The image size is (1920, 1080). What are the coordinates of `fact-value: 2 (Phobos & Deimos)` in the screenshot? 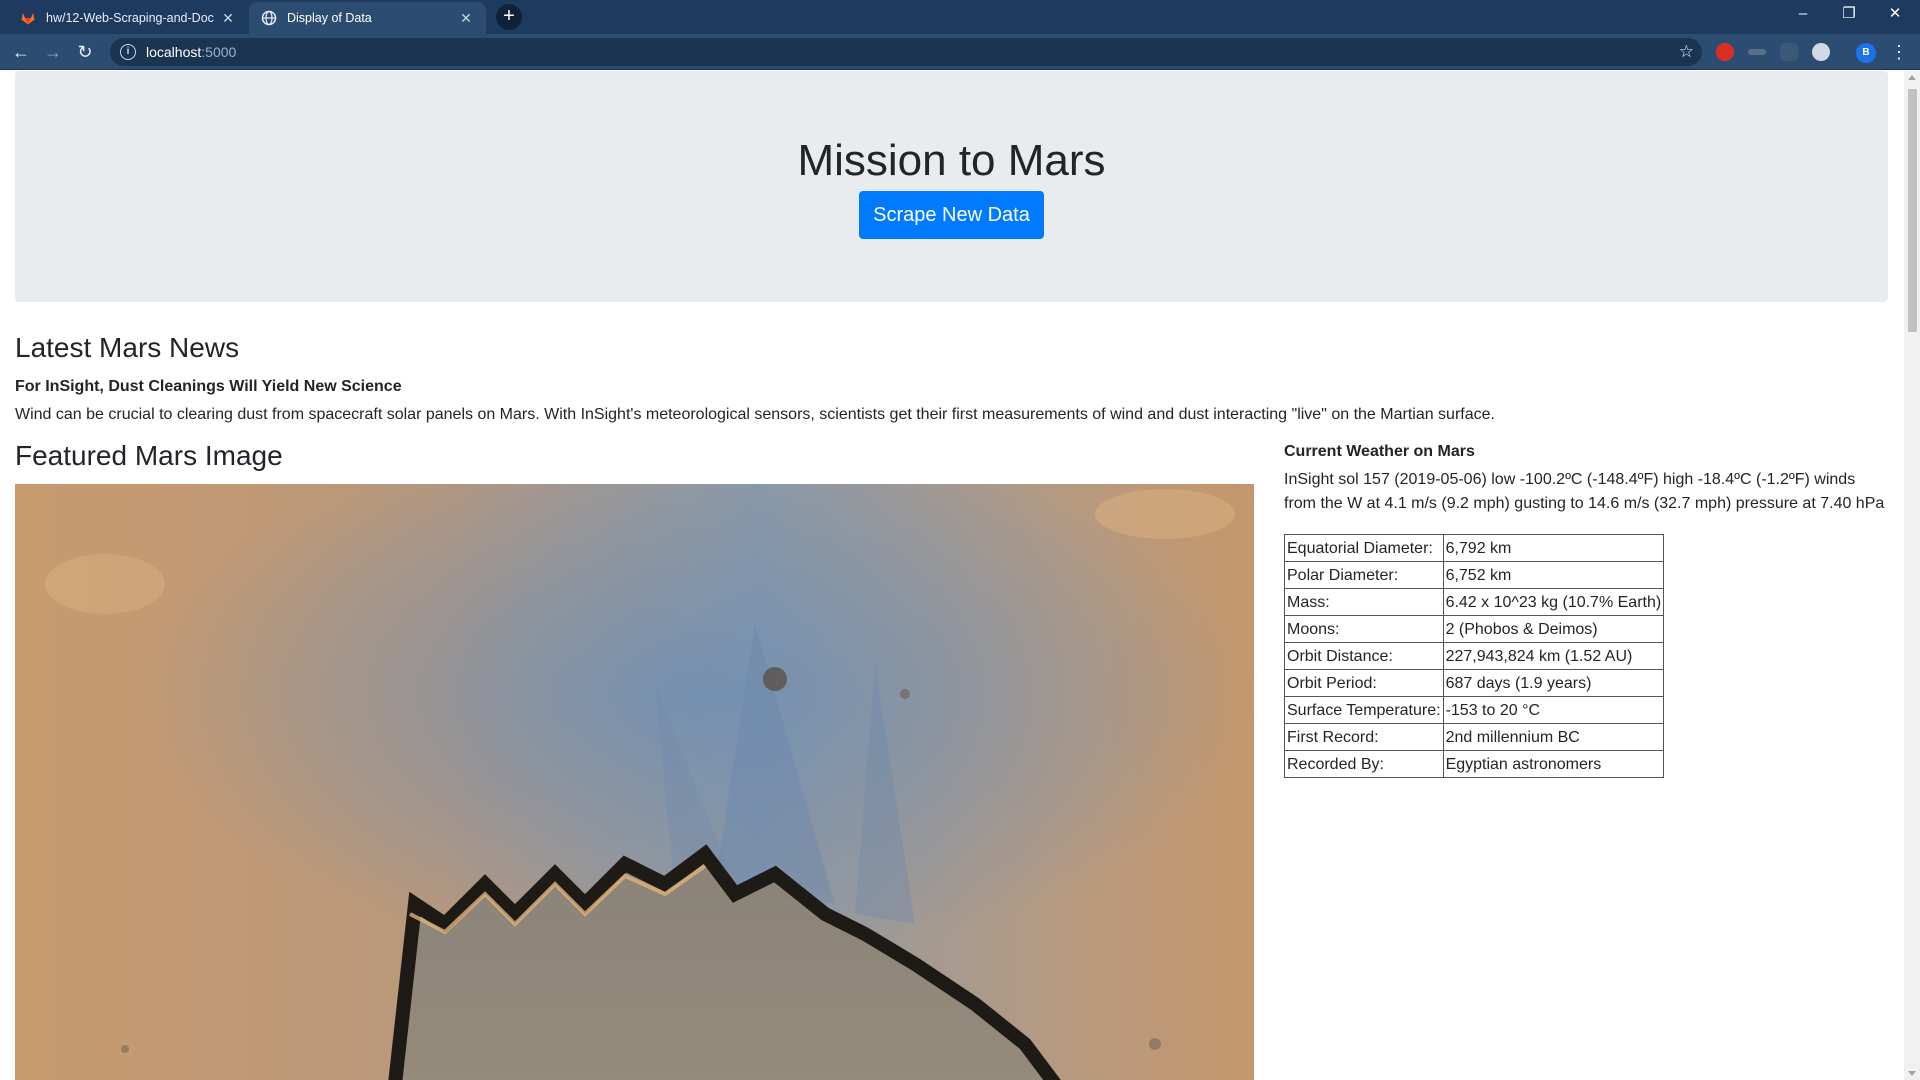 It's located at (1553, 629).